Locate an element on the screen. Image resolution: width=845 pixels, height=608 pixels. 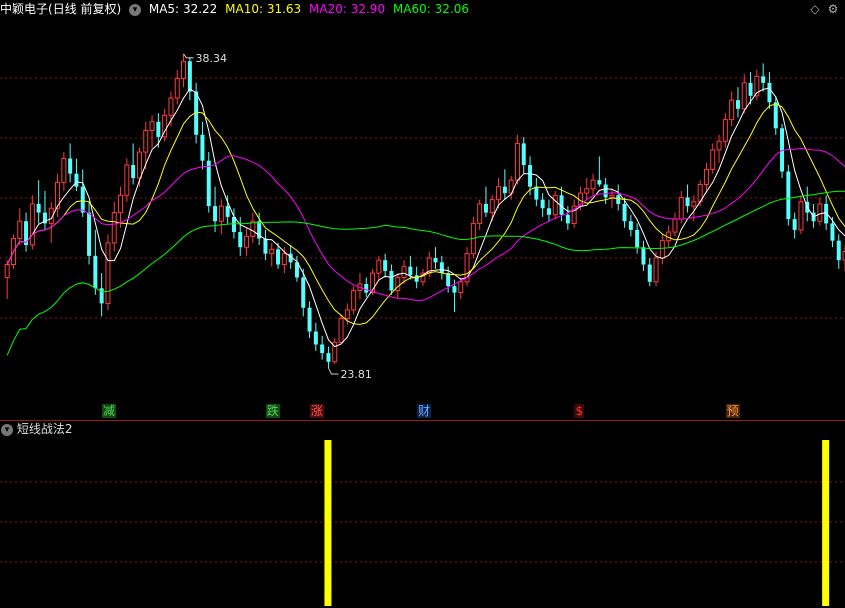
ma5-label: MA5: is located at coordinates (164, 9).